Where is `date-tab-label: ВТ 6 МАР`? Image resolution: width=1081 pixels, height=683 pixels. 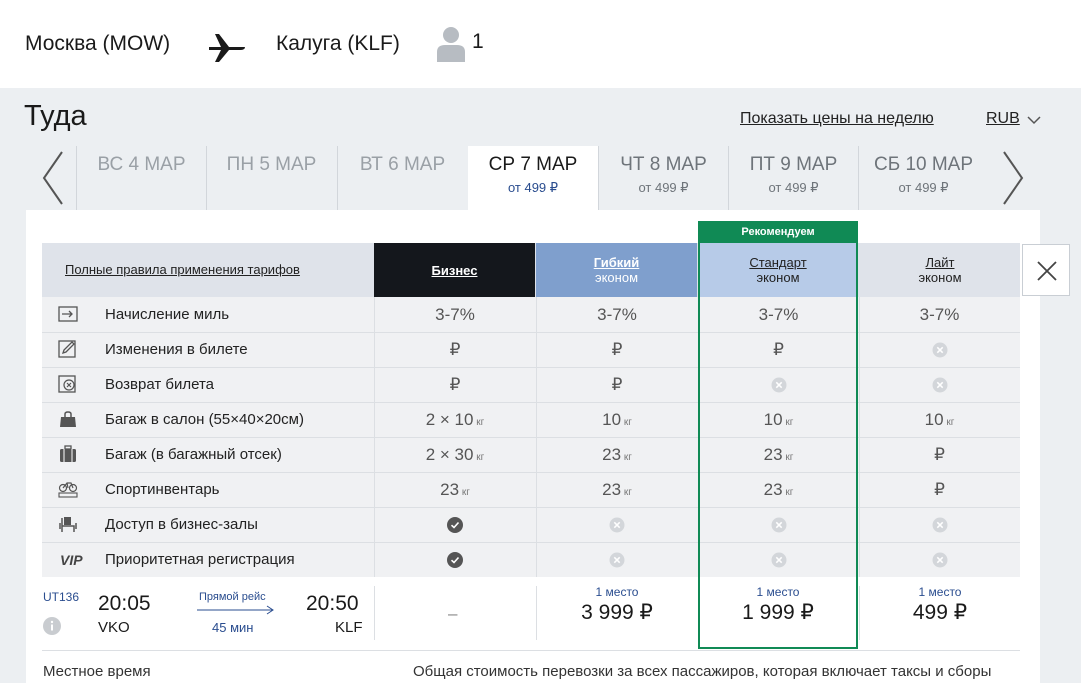 date-tab-label: ВТ 6 МАР is located at coordinates (402, 164).